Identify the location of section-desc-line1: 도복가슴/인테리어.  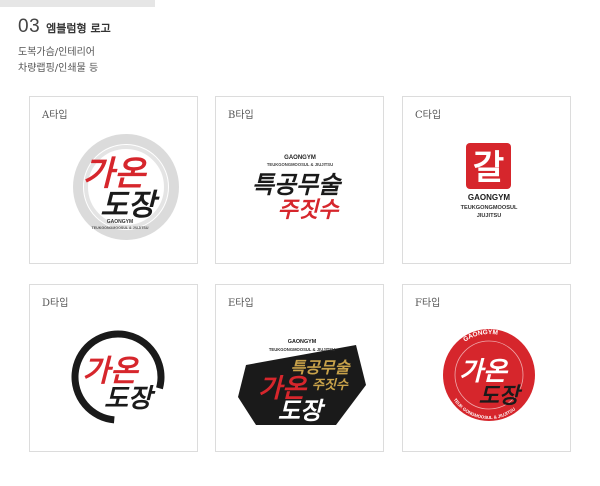
(56, 52).